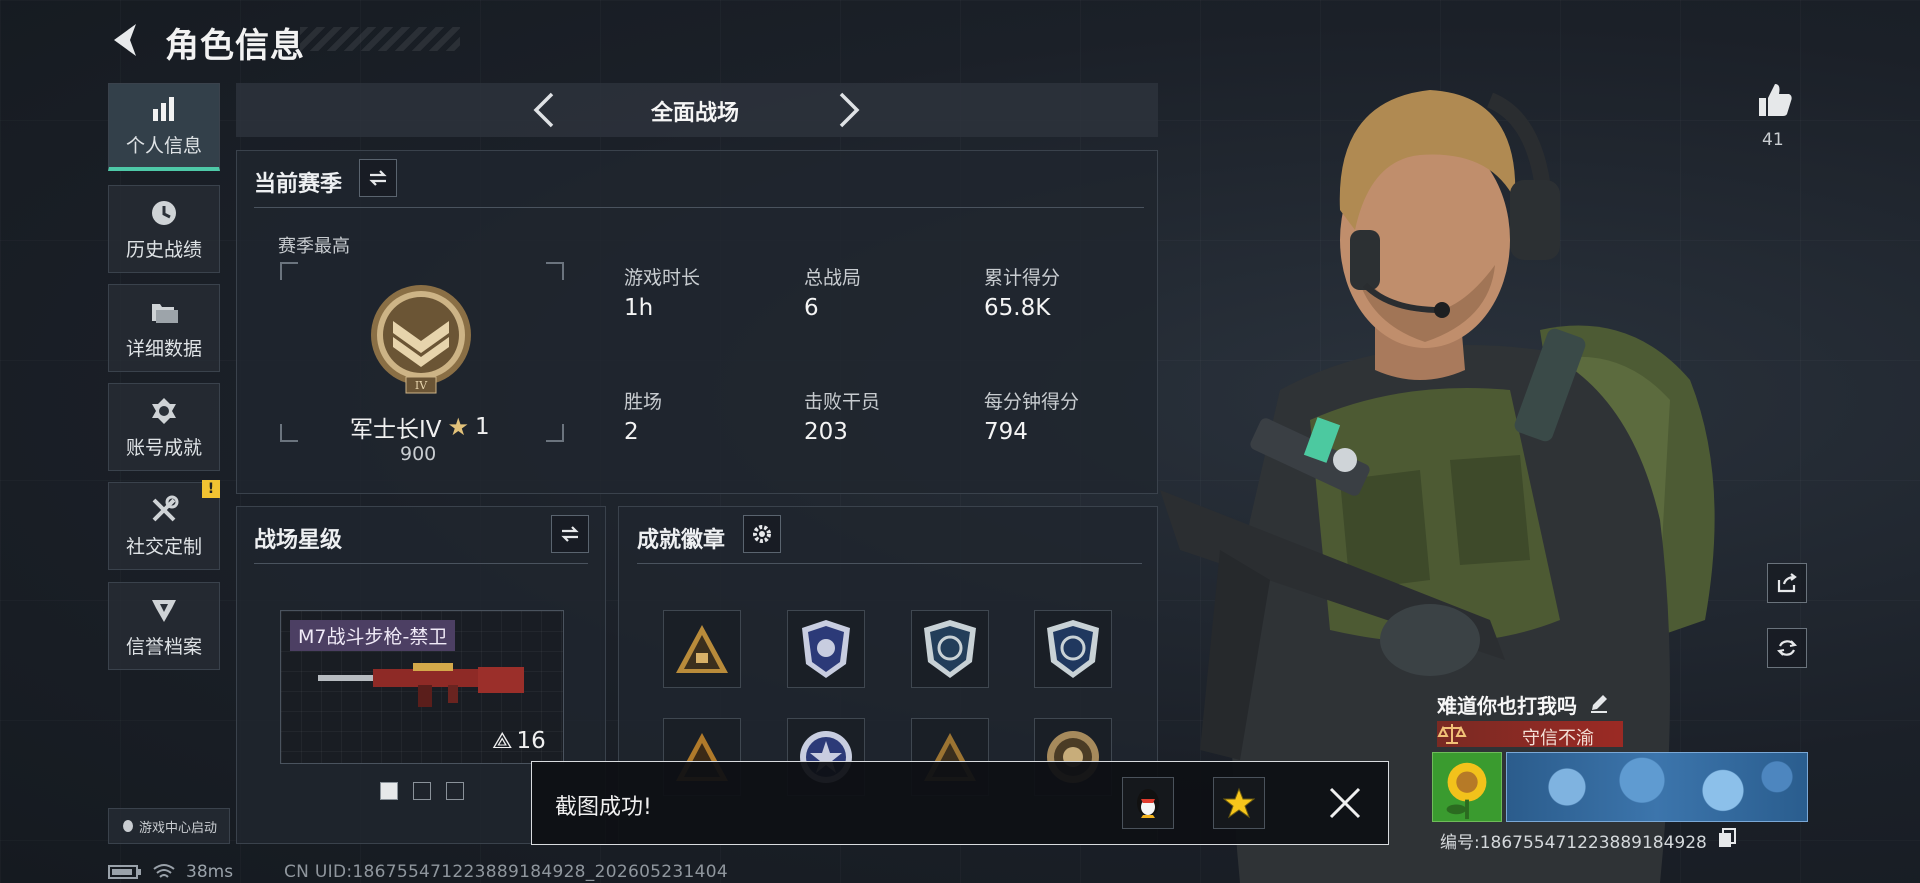 Image resolution: width=1920 pixels, height=883 pixels. I want to click on stat-label: 击败干员, so click(842, 402).